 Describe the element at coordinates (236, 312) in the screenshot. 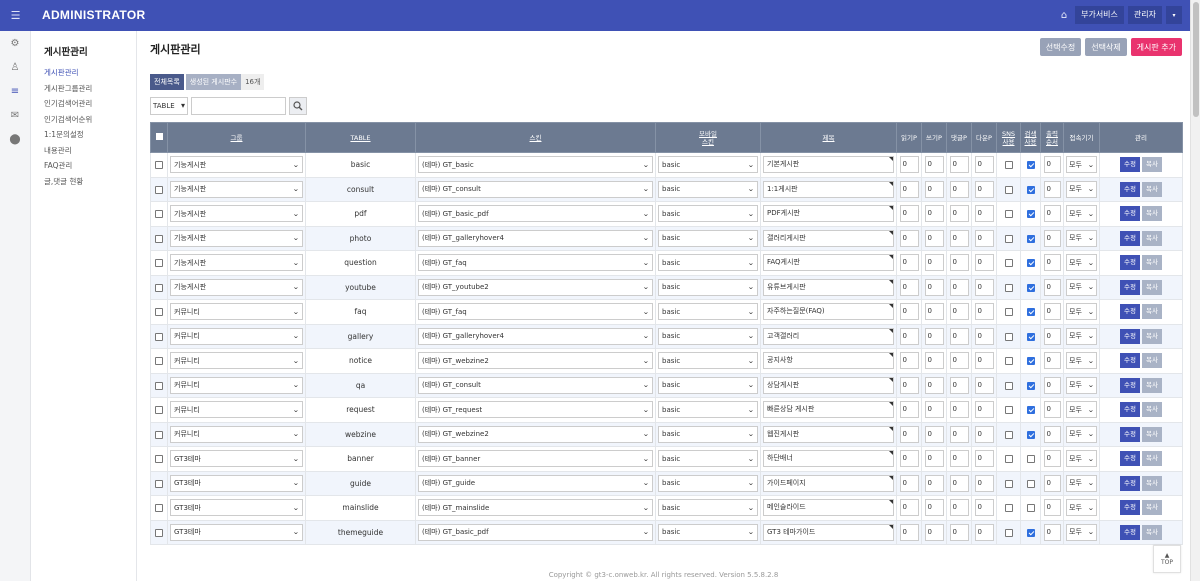

I see `group-select: 커뮤니티 ⌄` at that location.